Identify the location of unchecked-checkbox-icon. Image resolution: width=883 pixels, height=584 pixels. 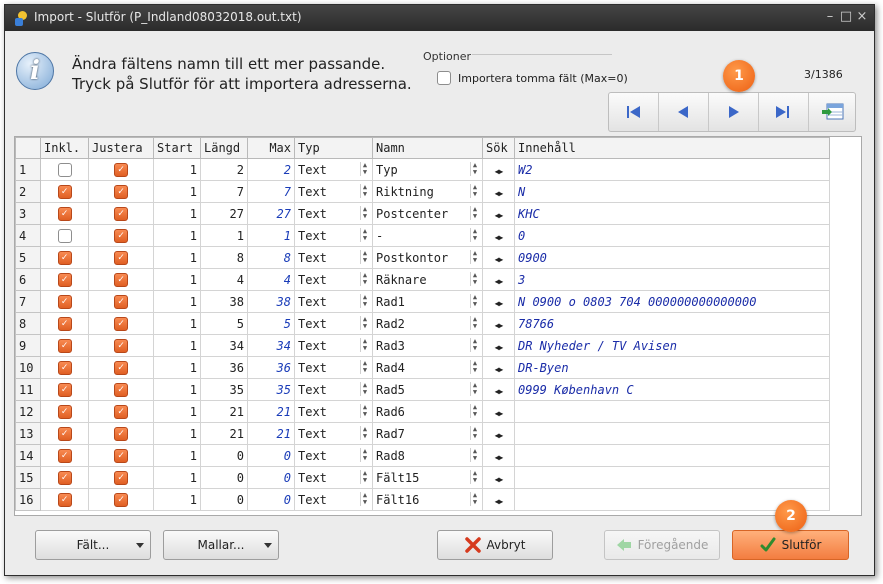
(64, 169).